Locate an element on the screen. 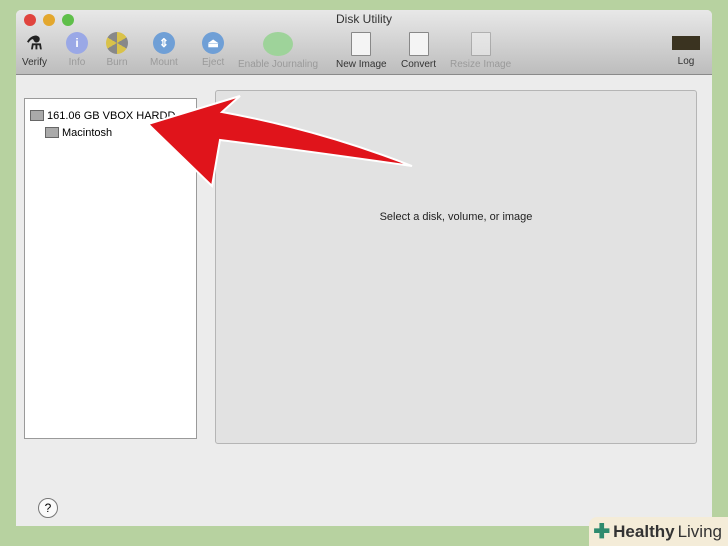 This screenshot has width=728, height=546. plus-logo-icon: ✚ is located at coordinates (602, 532).